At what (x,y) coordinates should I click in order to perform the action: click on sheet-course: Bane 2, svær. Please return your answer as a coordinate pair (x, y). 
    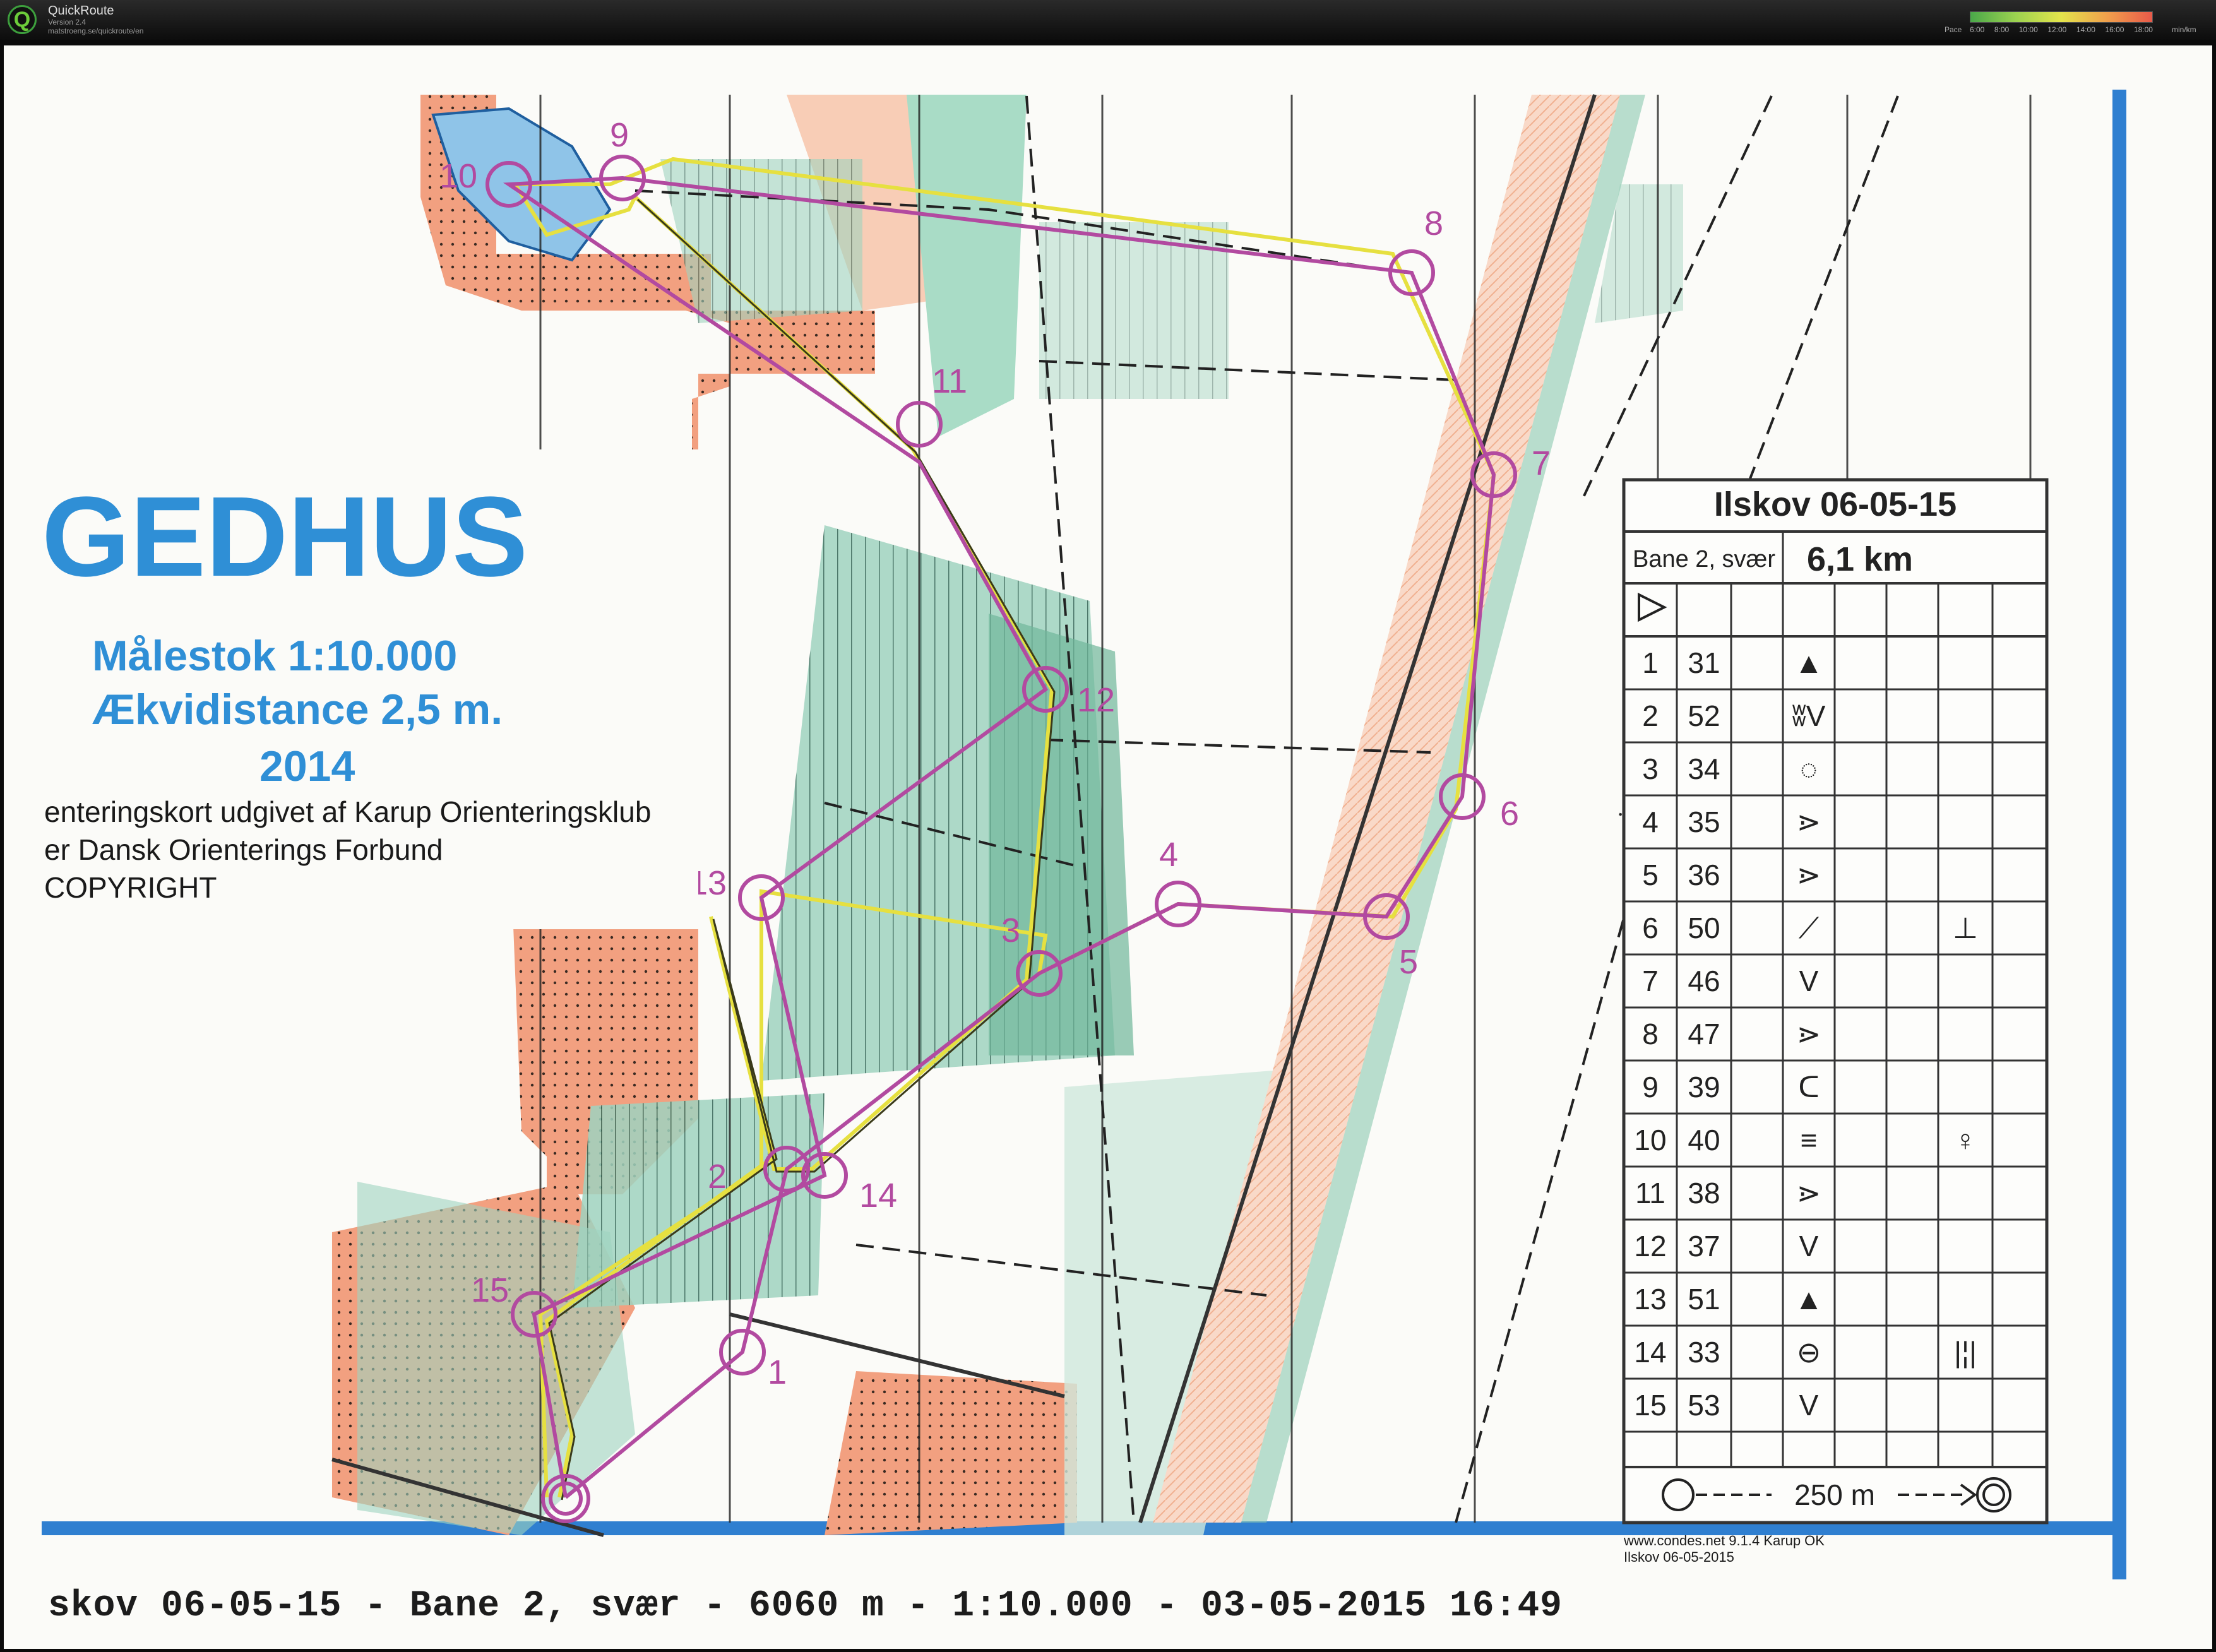
    Looking at the image, I should click on (1704, 559).